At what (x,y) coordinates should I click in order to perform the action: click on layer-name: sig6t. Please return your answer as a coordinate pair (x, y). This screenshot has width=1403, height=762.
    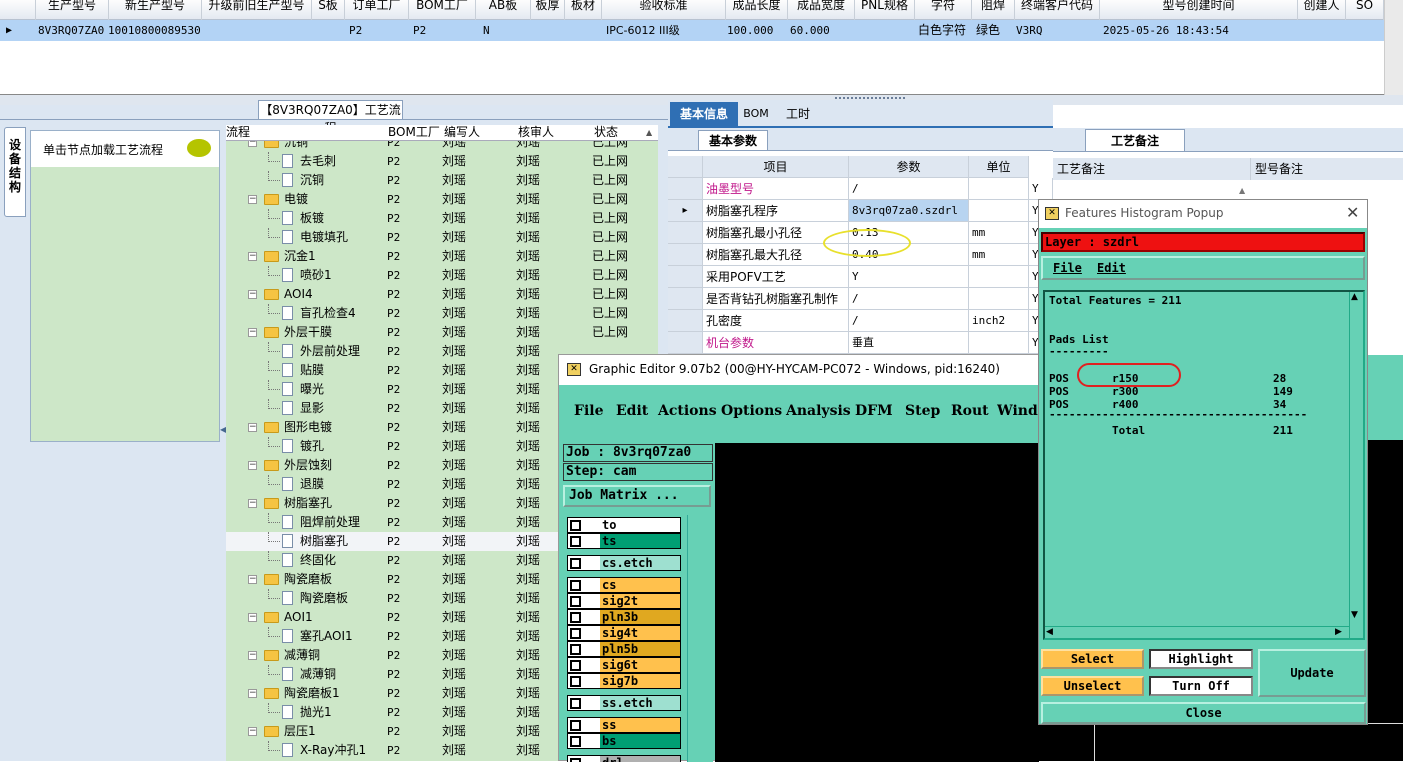
    Looking at the image, I should click on (640, 665).